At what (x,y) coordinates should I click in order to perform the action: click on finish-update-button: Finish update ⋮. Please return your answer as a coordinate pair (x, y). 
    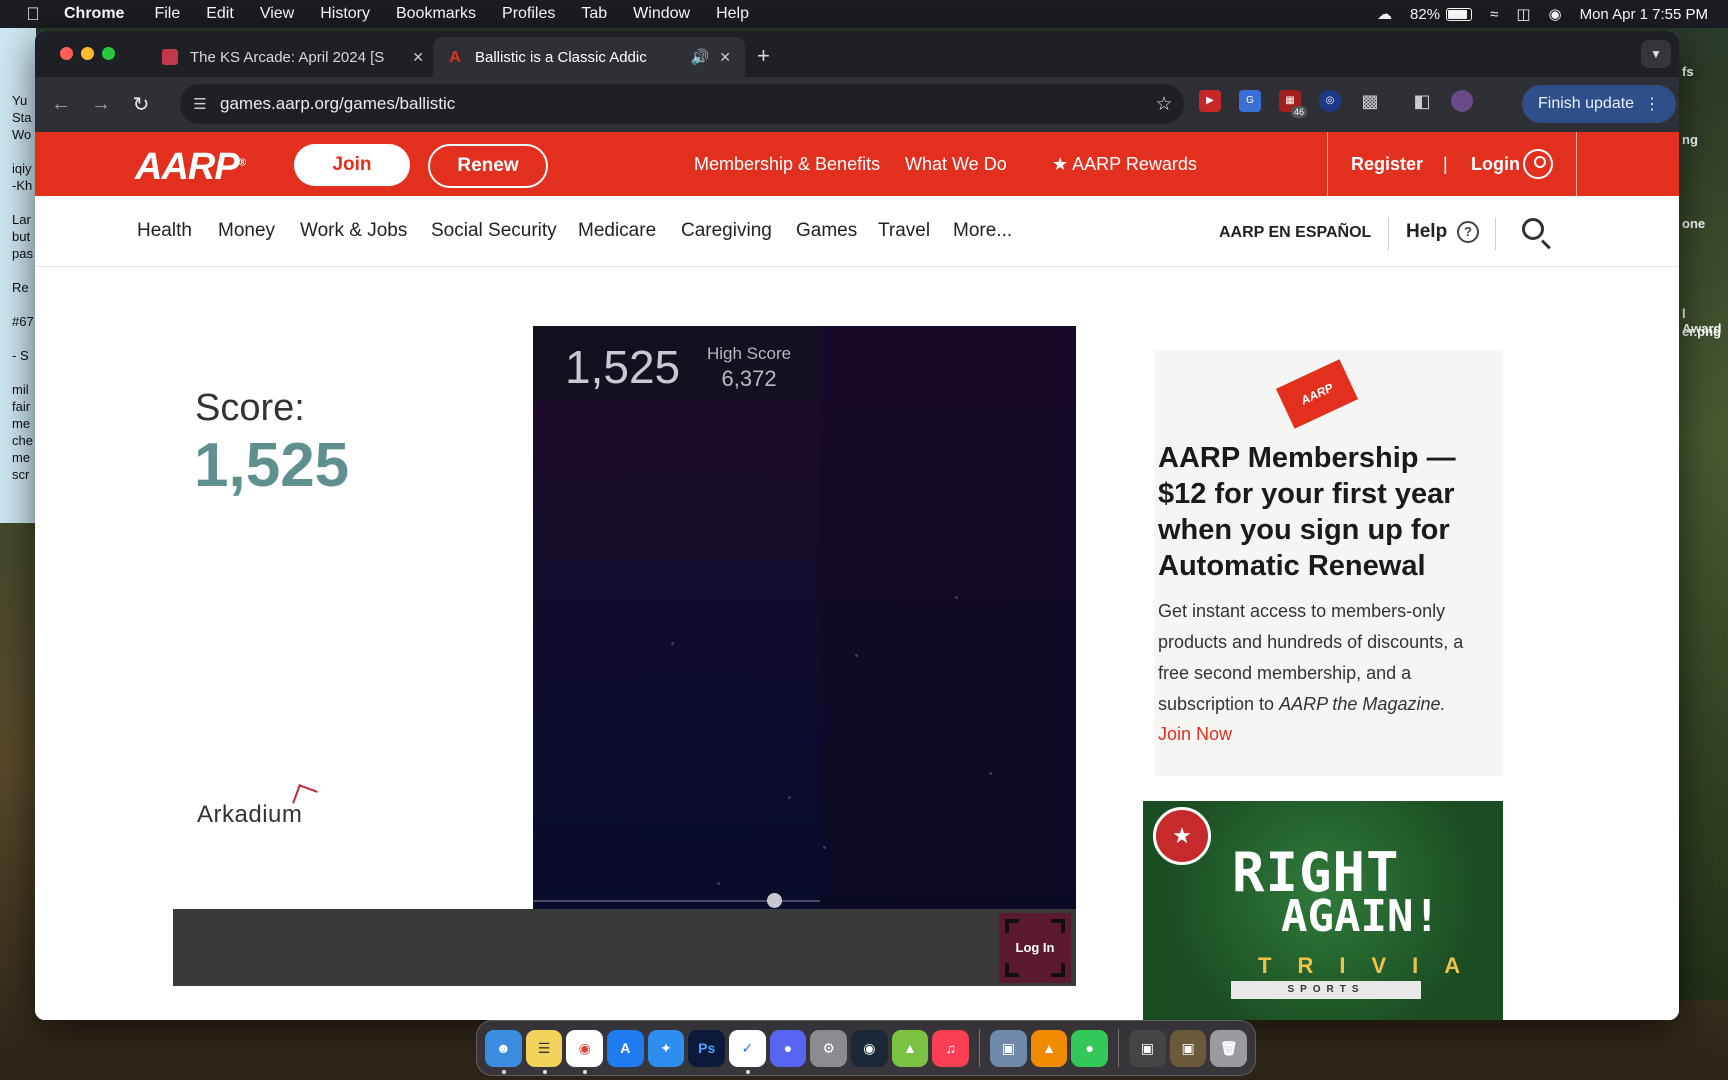
    Looking at the image, I should click on (1599, 104).